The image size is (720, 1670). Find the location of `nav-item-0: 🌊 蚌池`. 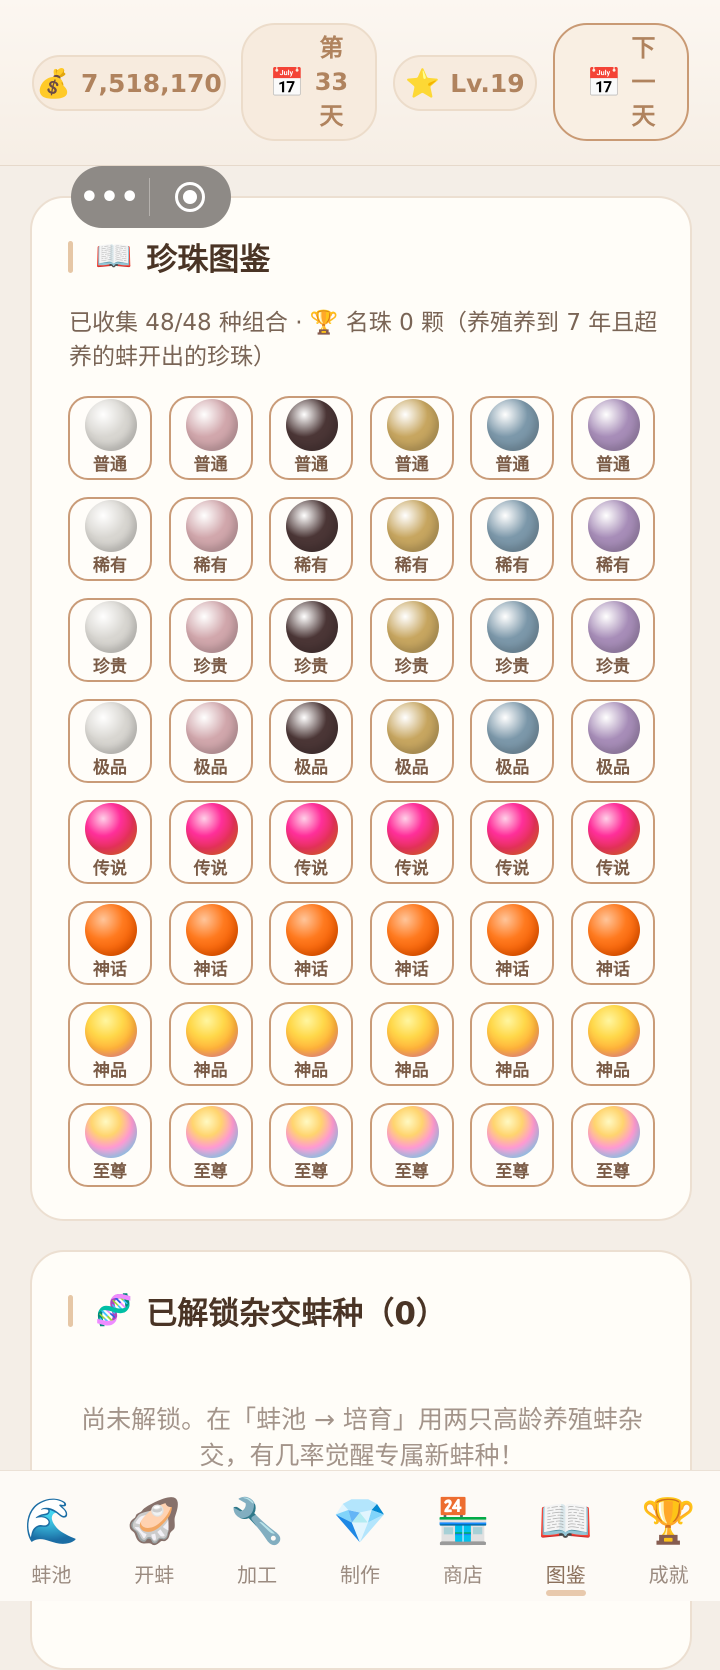

nav-item-0: 🌊 蚌池 is located at coordinates (51, 1536).